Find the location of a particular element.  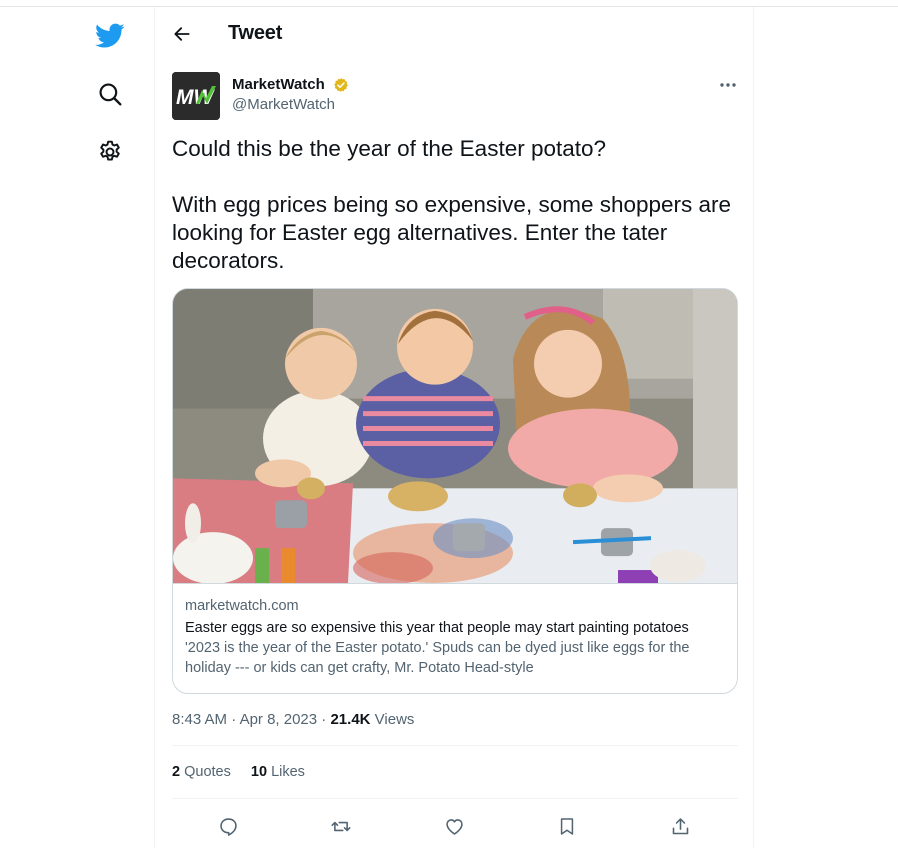

more-options-button is located at coordinates (728, 85).